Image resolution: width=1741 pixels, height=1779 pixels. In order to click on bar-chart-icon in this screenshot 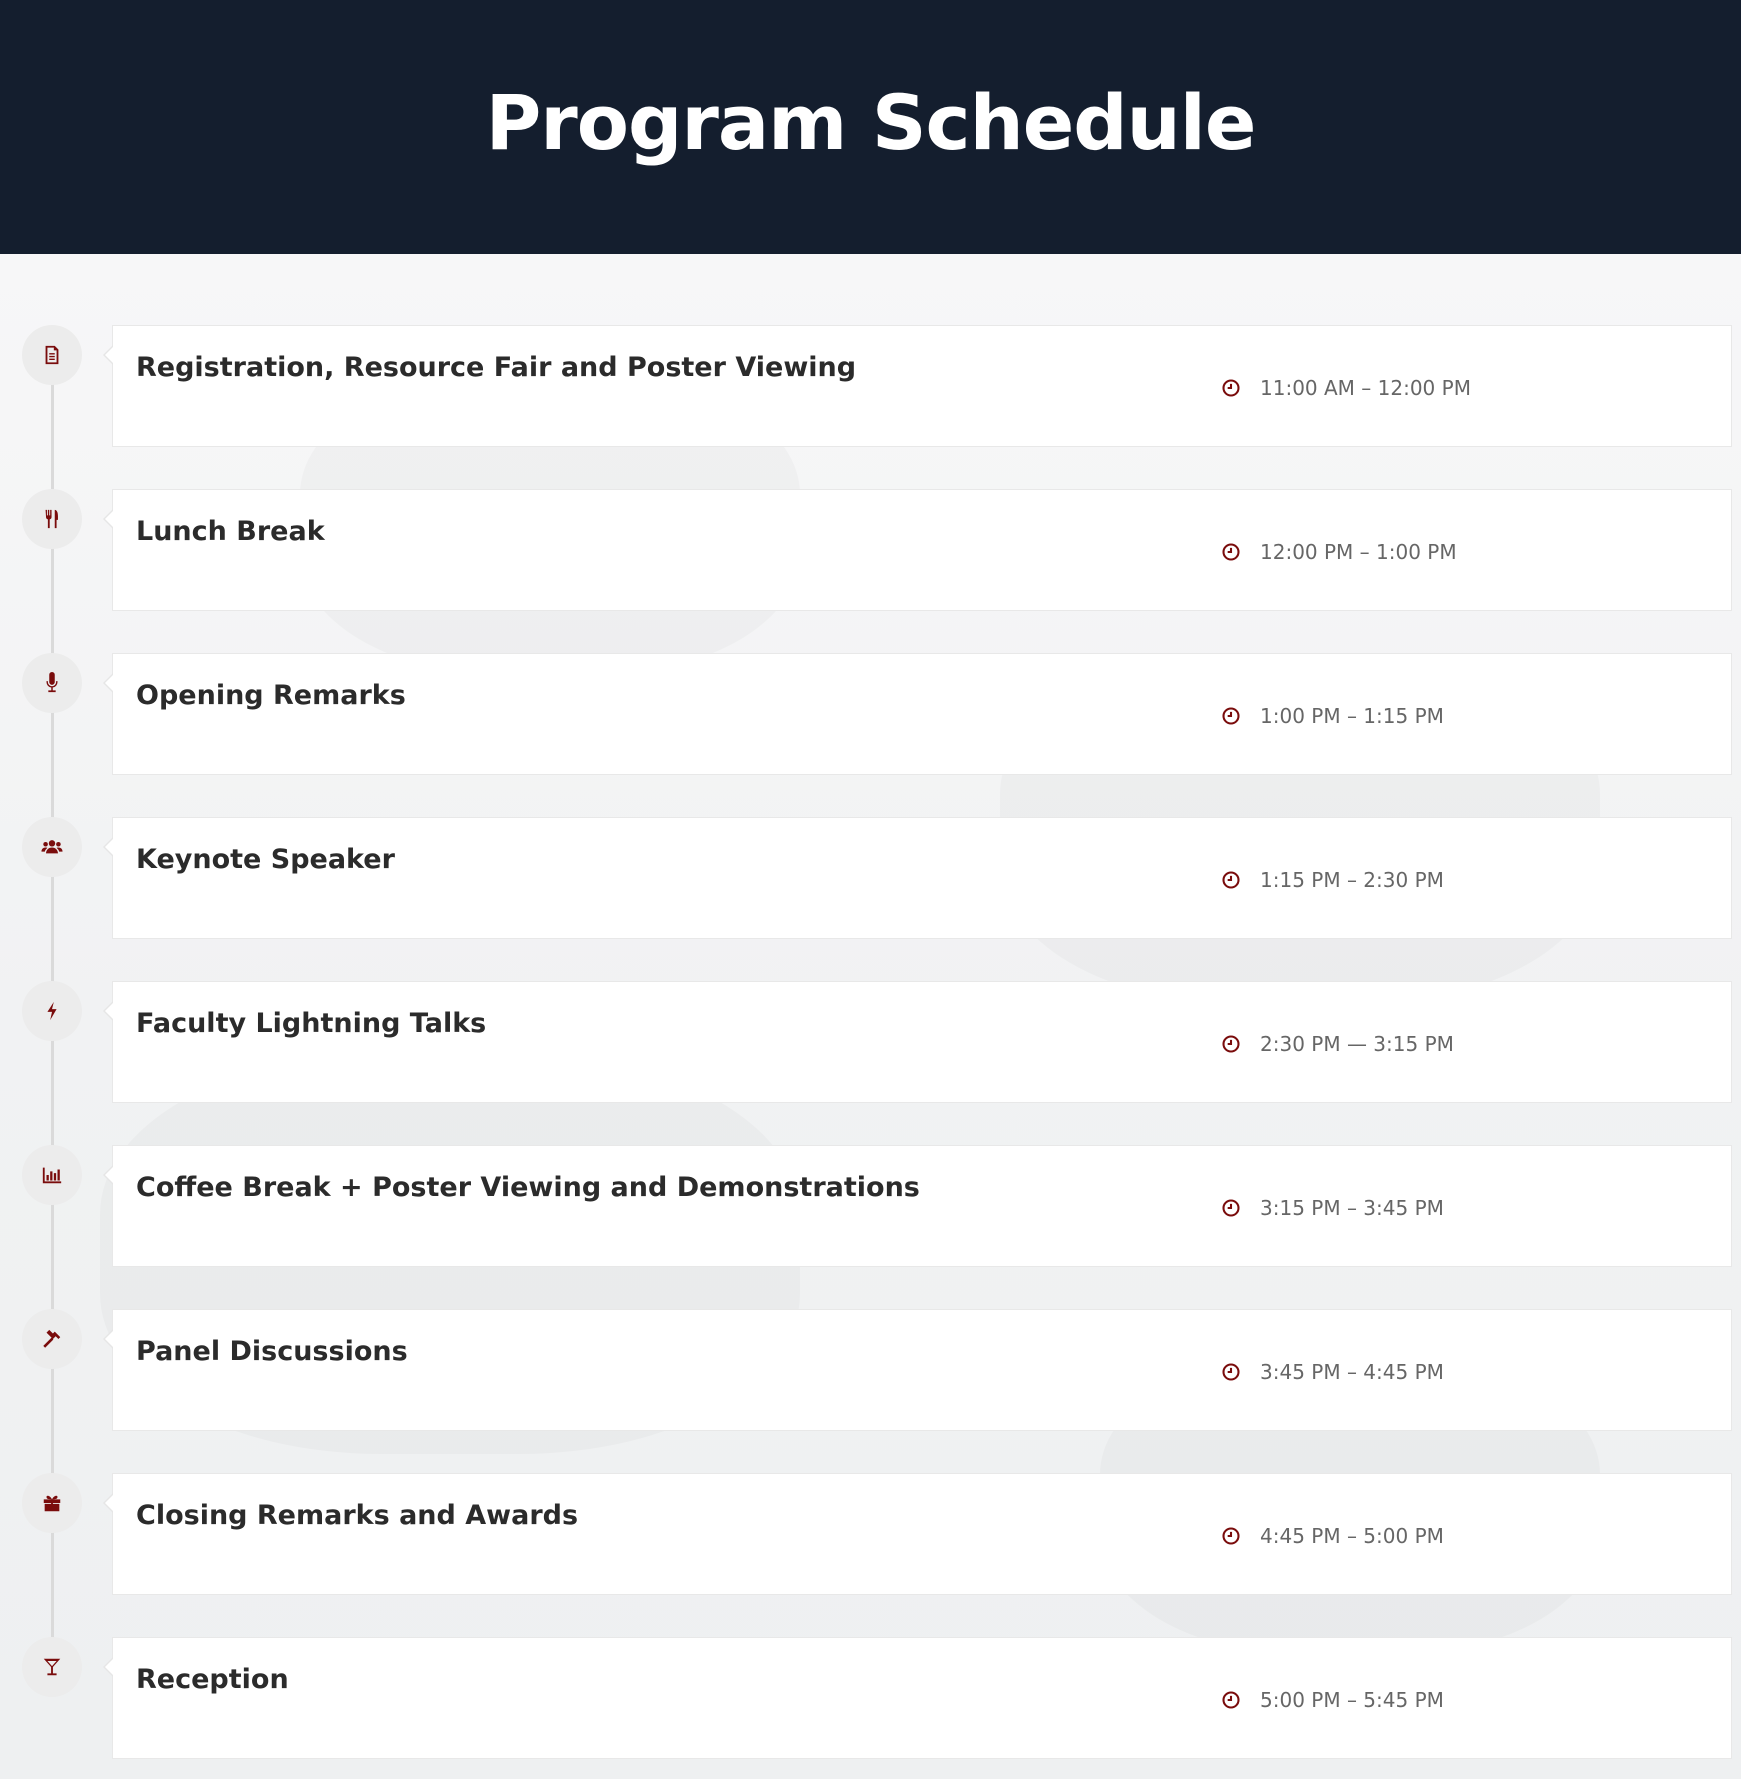, I will do `click(52, 1175)`.